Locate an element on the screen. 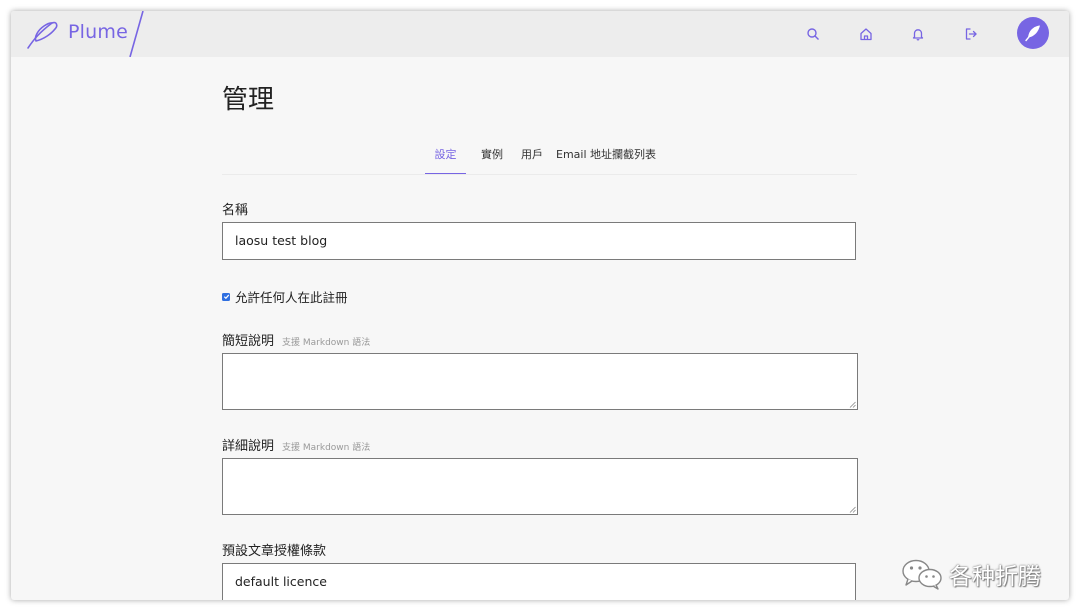  user-avatar is located at coordinates (1033, 33).